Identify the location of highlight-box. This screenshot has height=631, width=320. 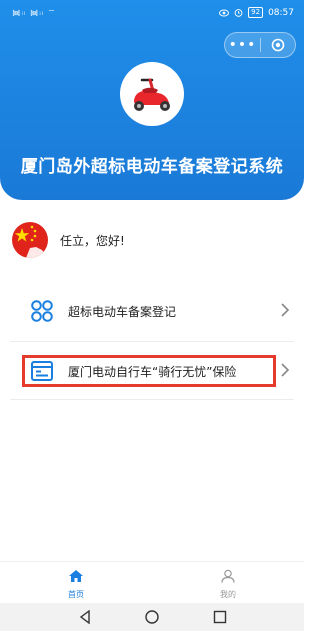
(149, 371).